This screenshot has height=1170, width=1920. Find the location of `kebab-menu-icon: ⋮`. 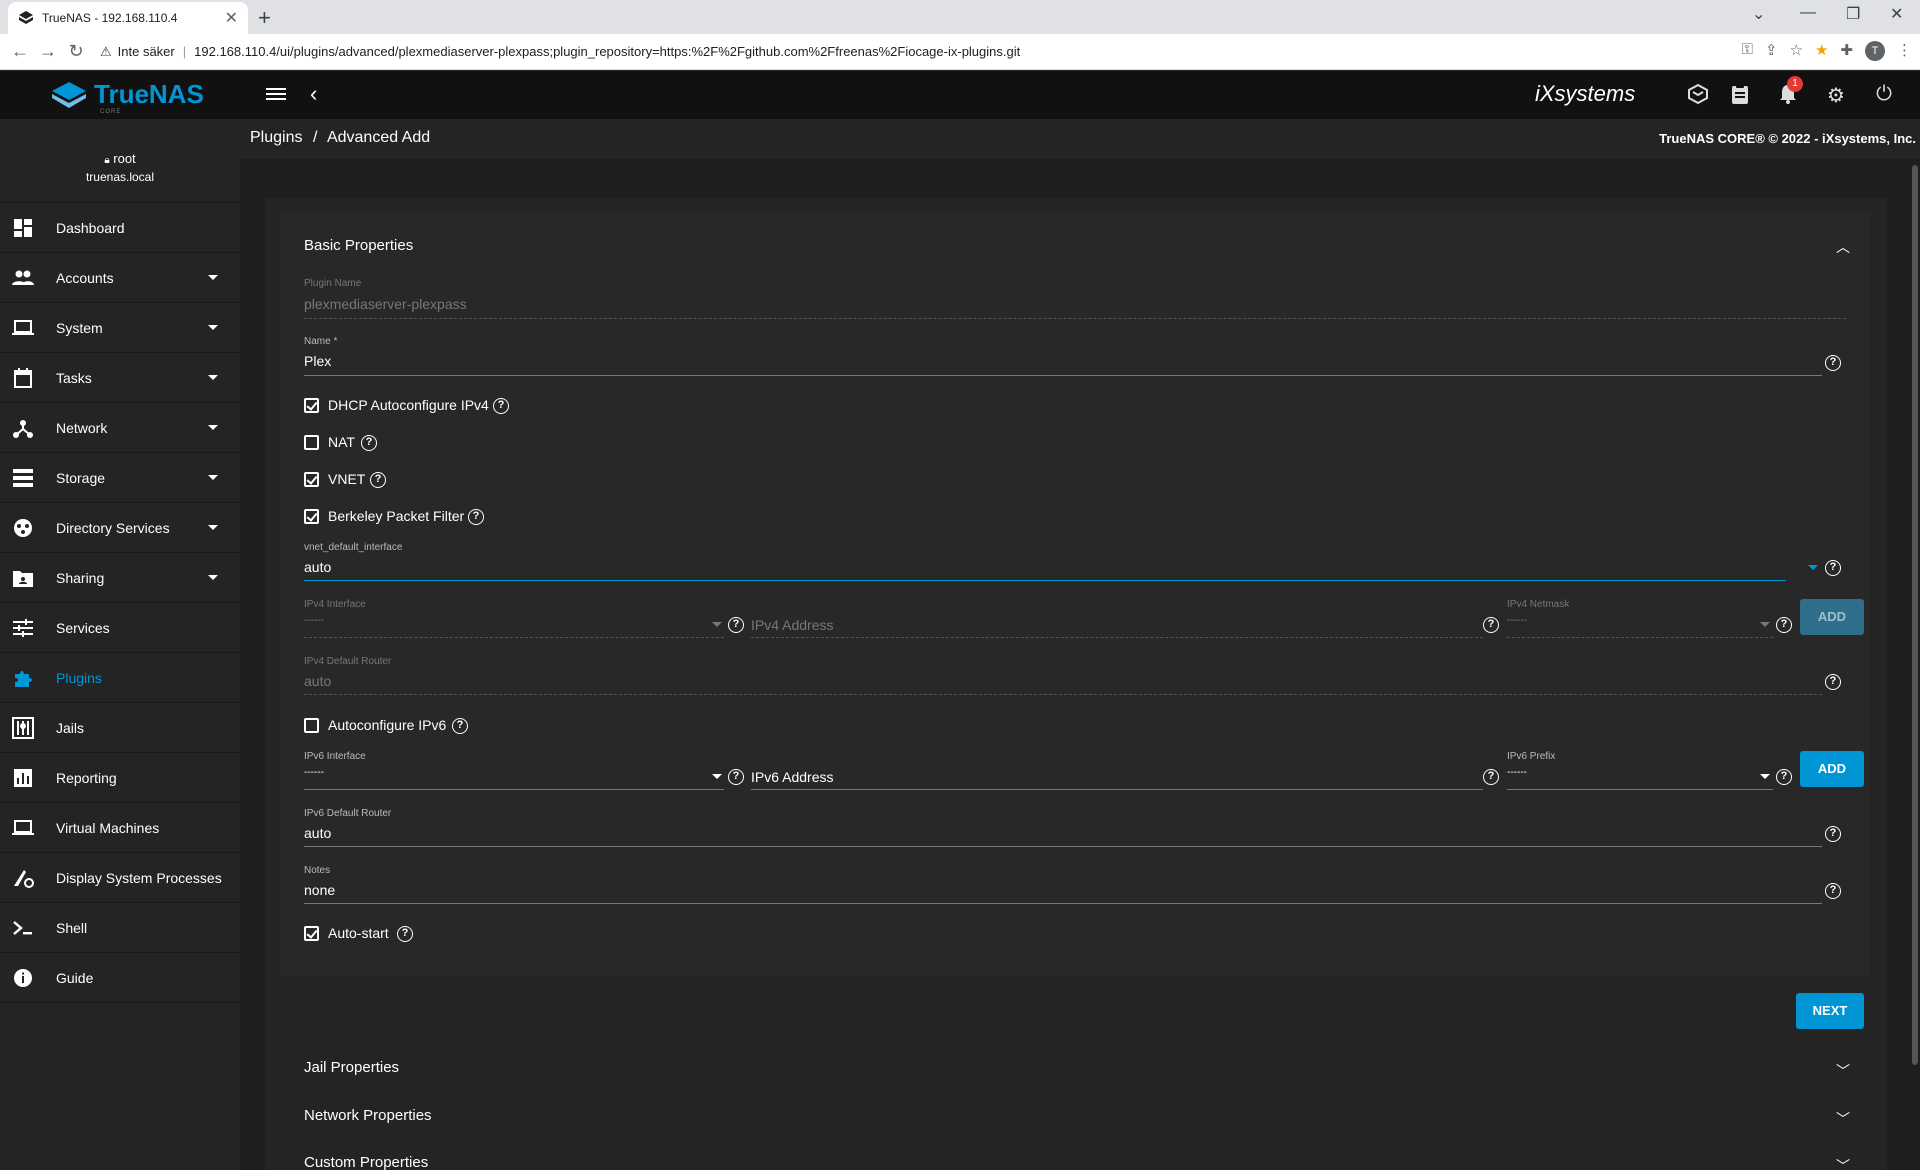

kebab-menu-icon: ⋮ is located at coordinates (1904, 51).